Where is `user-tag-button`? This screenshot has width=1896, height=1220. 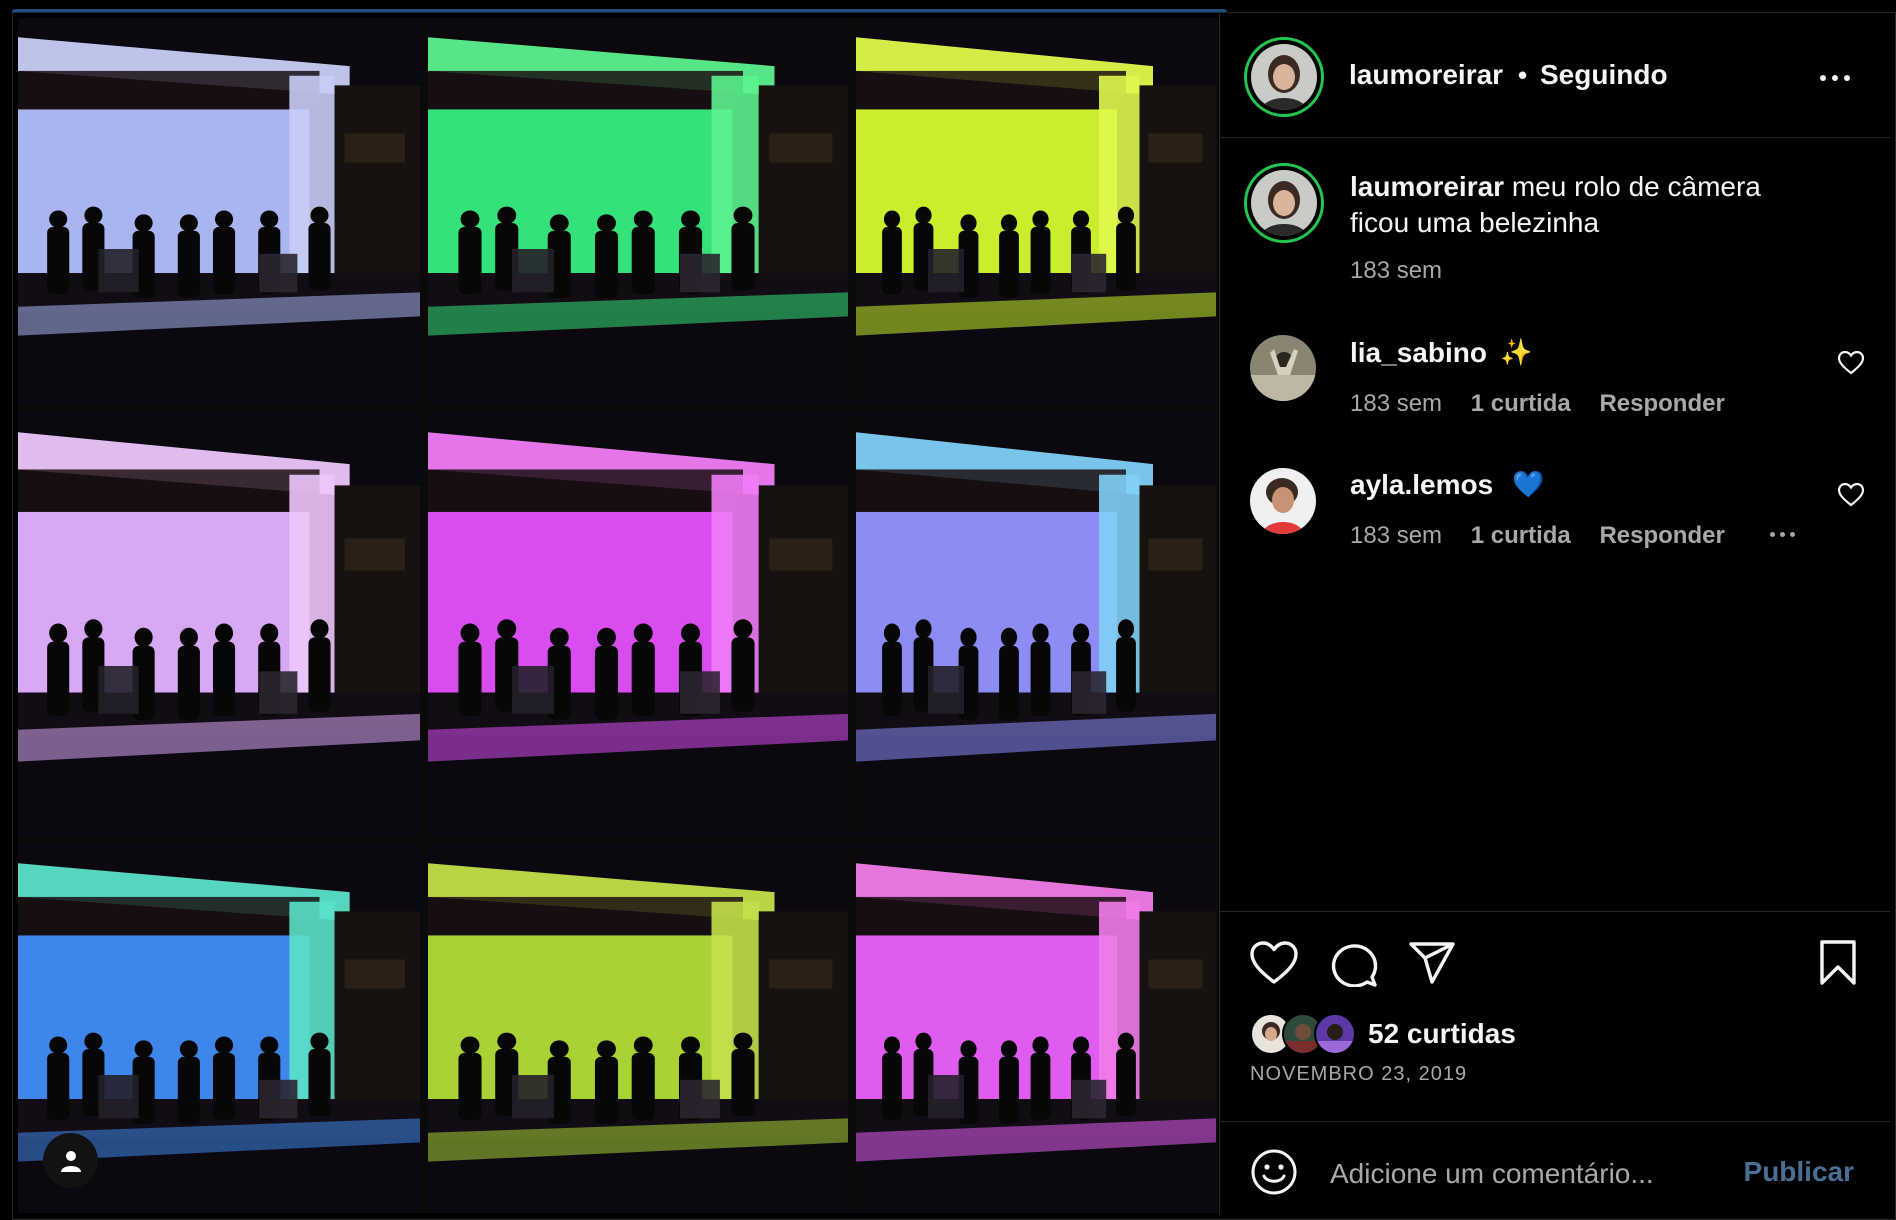 user-tag-button is located at coordinates (70, 1160).